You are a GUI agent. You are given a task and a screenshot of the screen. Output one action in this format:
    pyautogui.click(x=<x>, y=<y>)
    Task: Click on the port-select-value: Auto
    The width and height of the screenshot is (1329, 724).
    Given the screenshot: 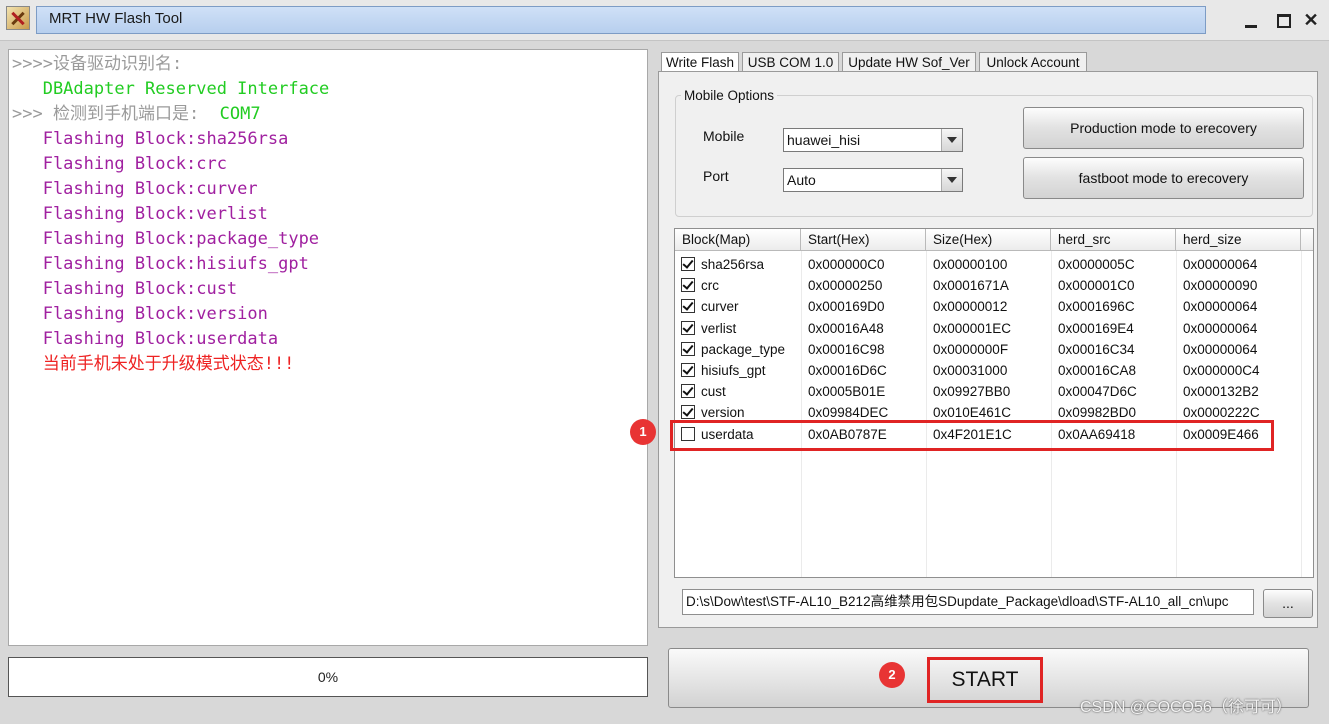 What is the action you would take?
    pyautogui.click(x=801, y=180)
    